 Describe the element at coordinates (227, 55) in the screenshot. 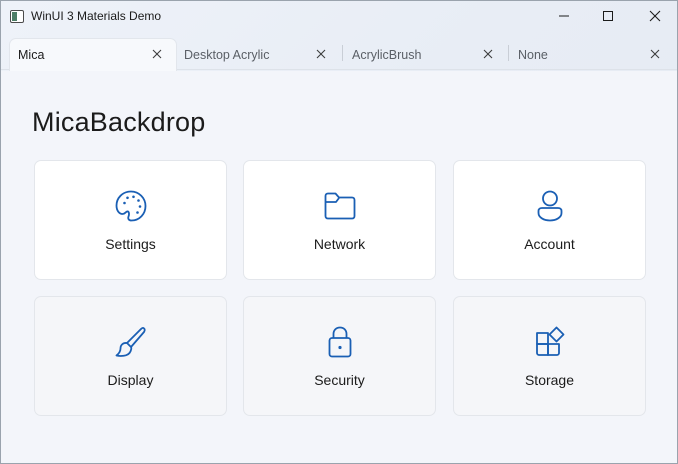

I see `tab-label: Desktop Acrylic` at that location.